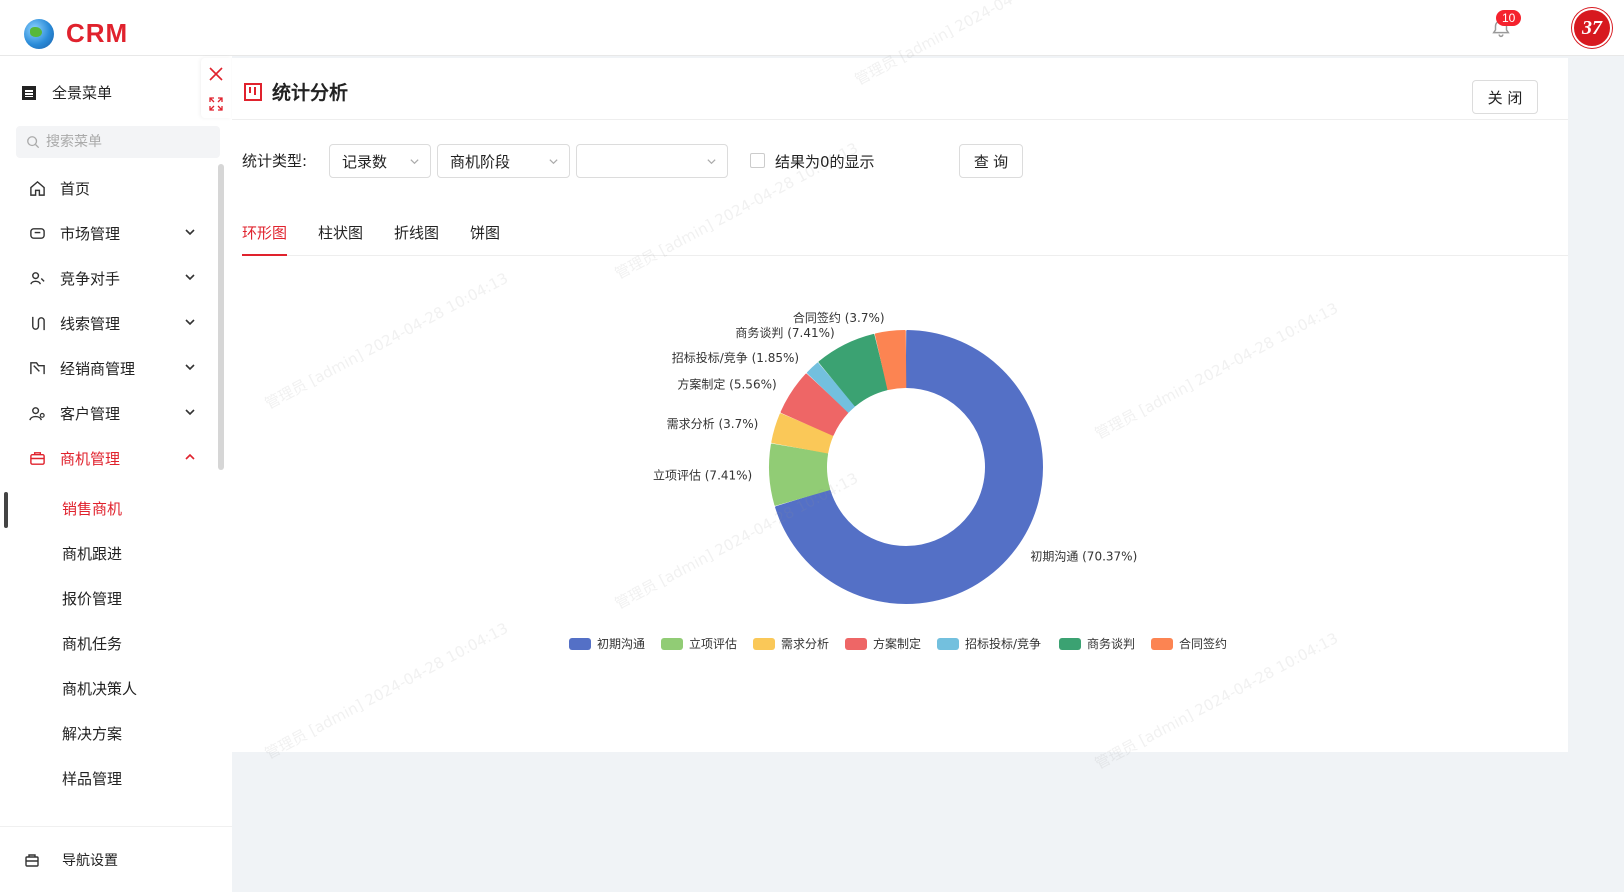  What do you see at coordinates (1592, 28) in the screenshot?
I see `user-avatar: 37` at bounding box center [1592, 28].